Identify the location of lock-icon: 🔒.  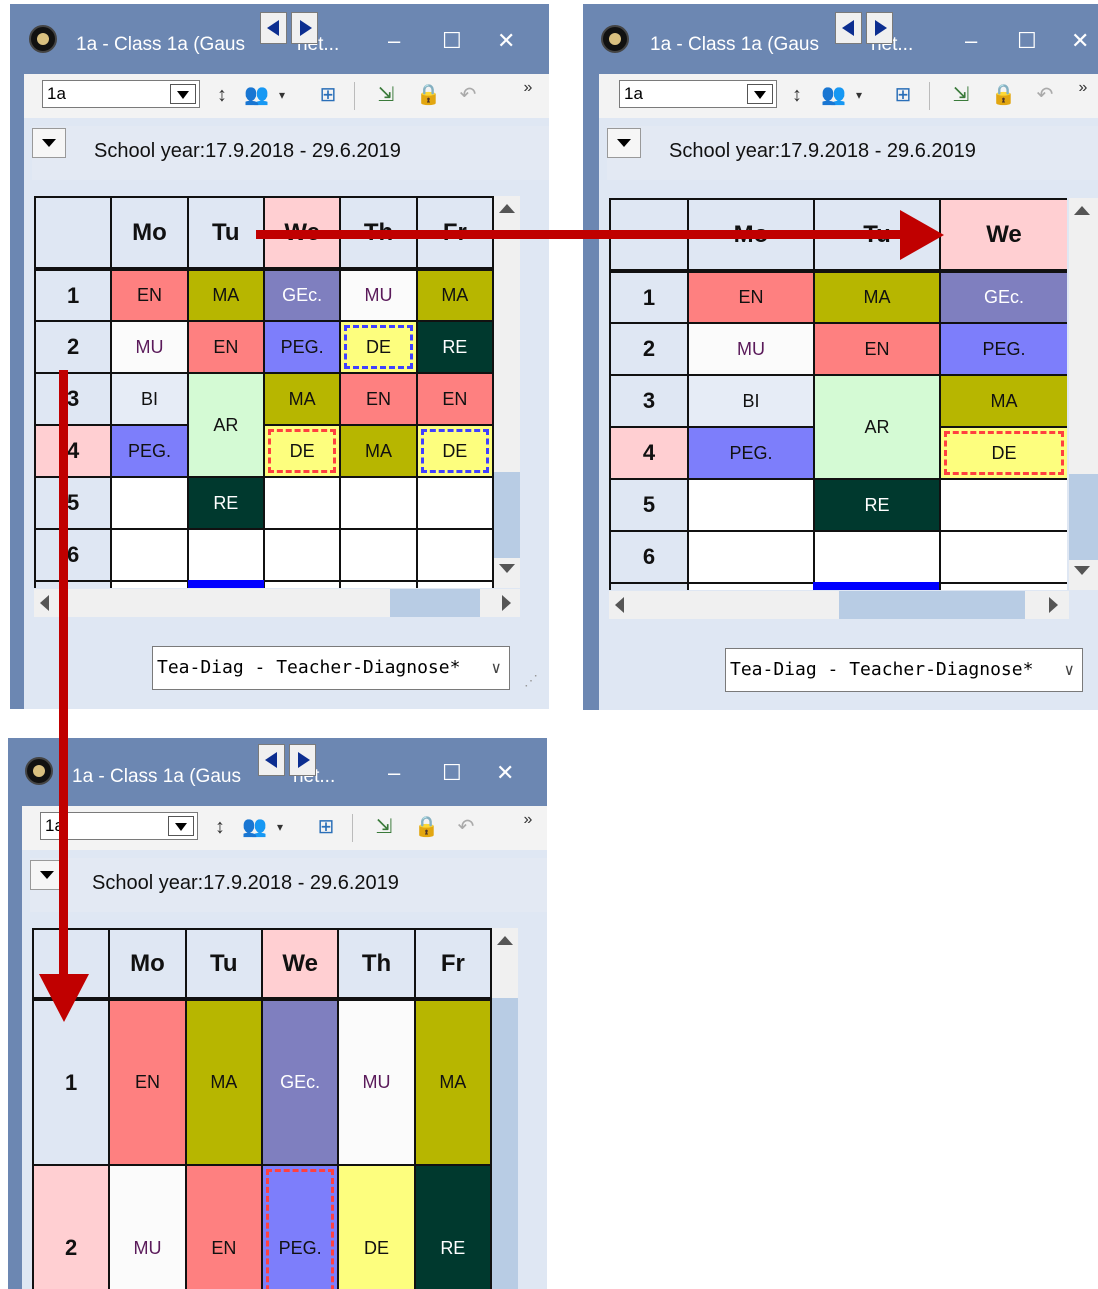
(1003, 95).